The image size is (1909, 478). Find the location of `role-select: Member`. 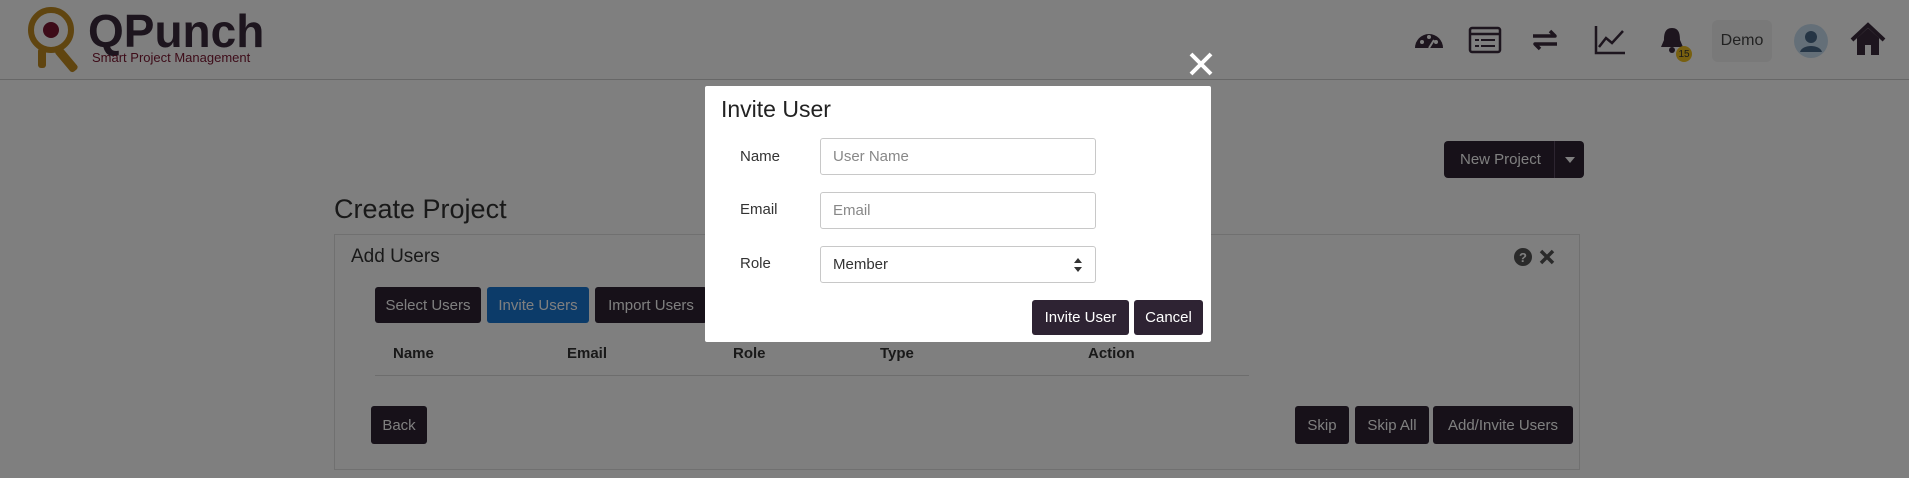

role-select: Member is located at coordinates (958, 264).